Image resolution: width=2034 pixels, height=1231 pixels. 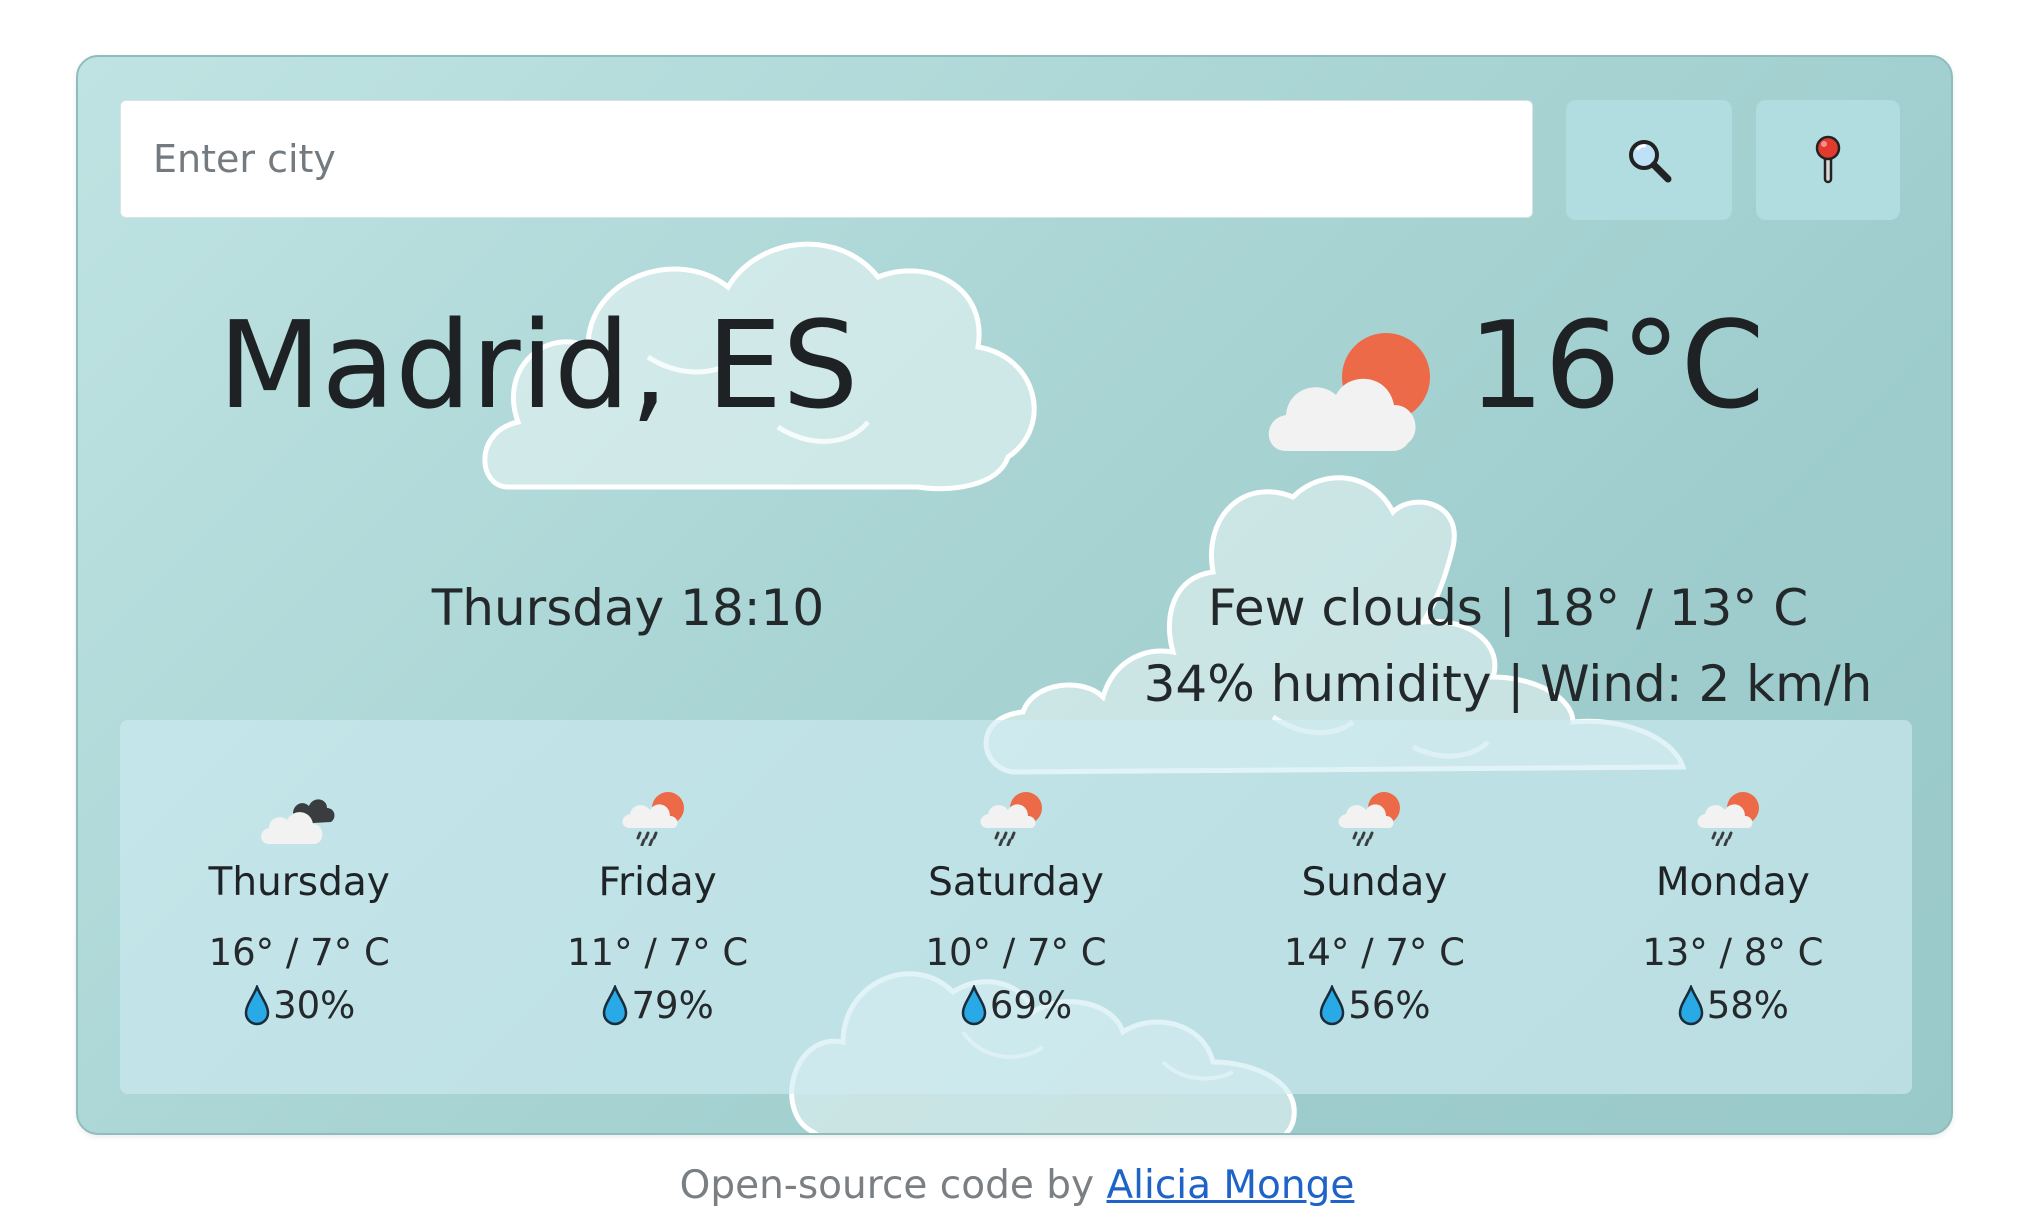 What do you see at coordinates (1508, 684) in the screenshot?
I see `humidity-wind: 34% humidity | Wind: 2 km/h` at bounding box center [1508, 684].